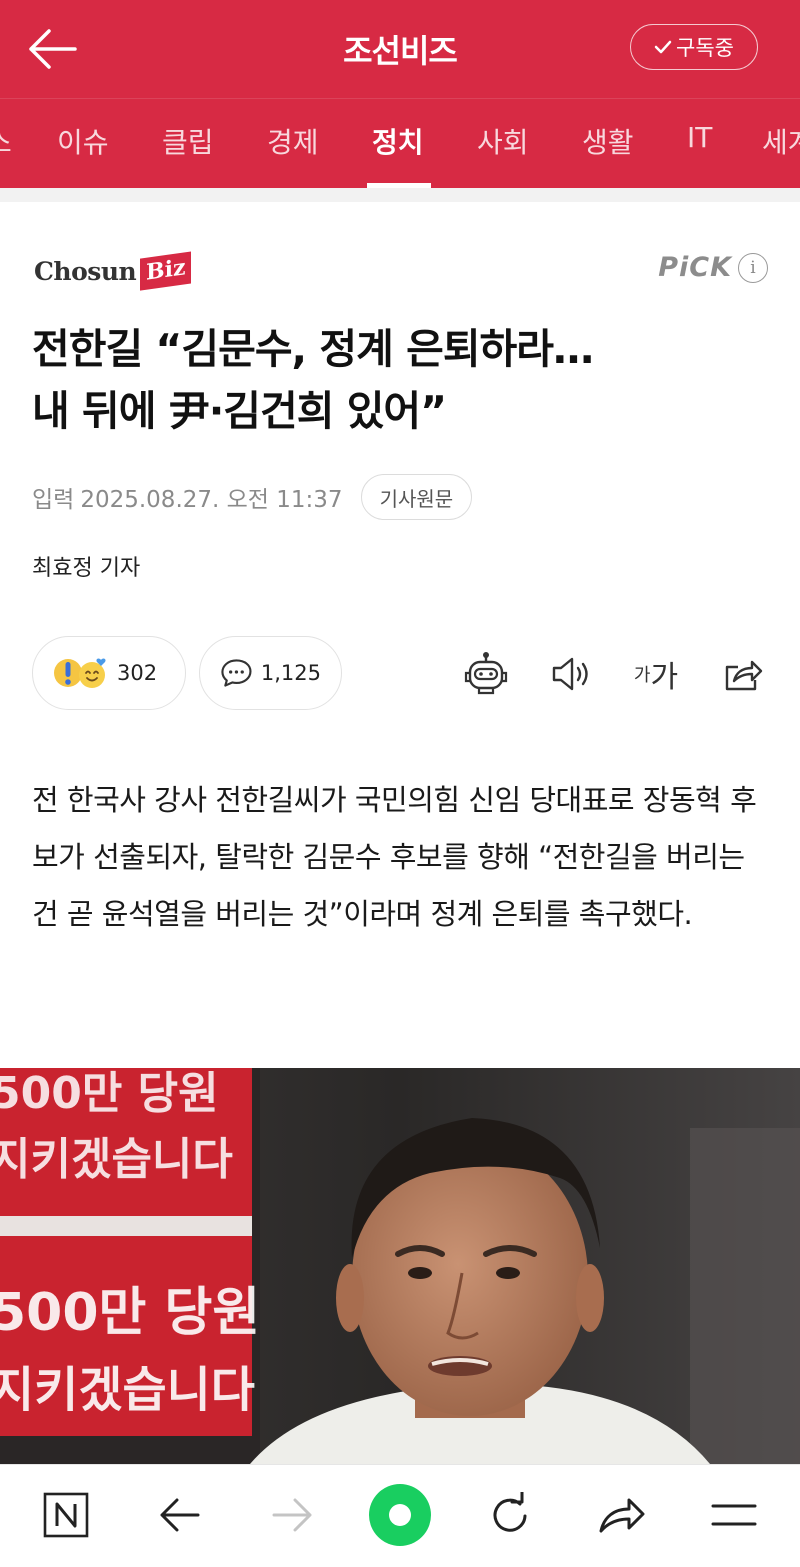  I want to click on share-button, so click(743, 674).